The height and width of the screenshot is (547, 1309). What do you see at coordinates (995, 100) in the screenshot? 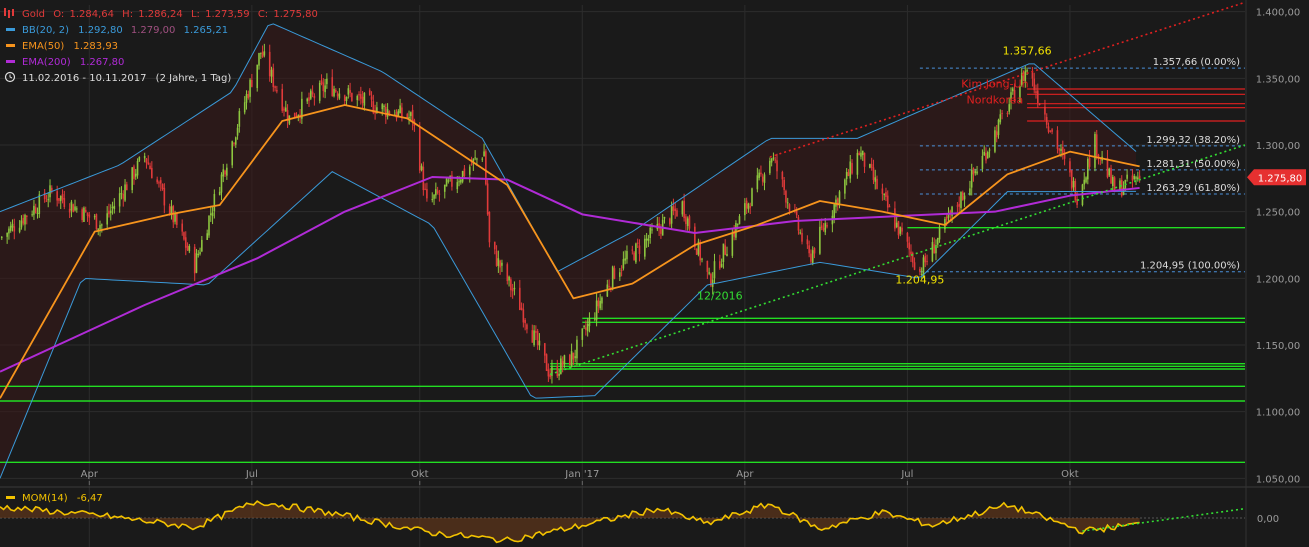
I see `annotation-label: Nordkorea` at bounding box center [995, 100].